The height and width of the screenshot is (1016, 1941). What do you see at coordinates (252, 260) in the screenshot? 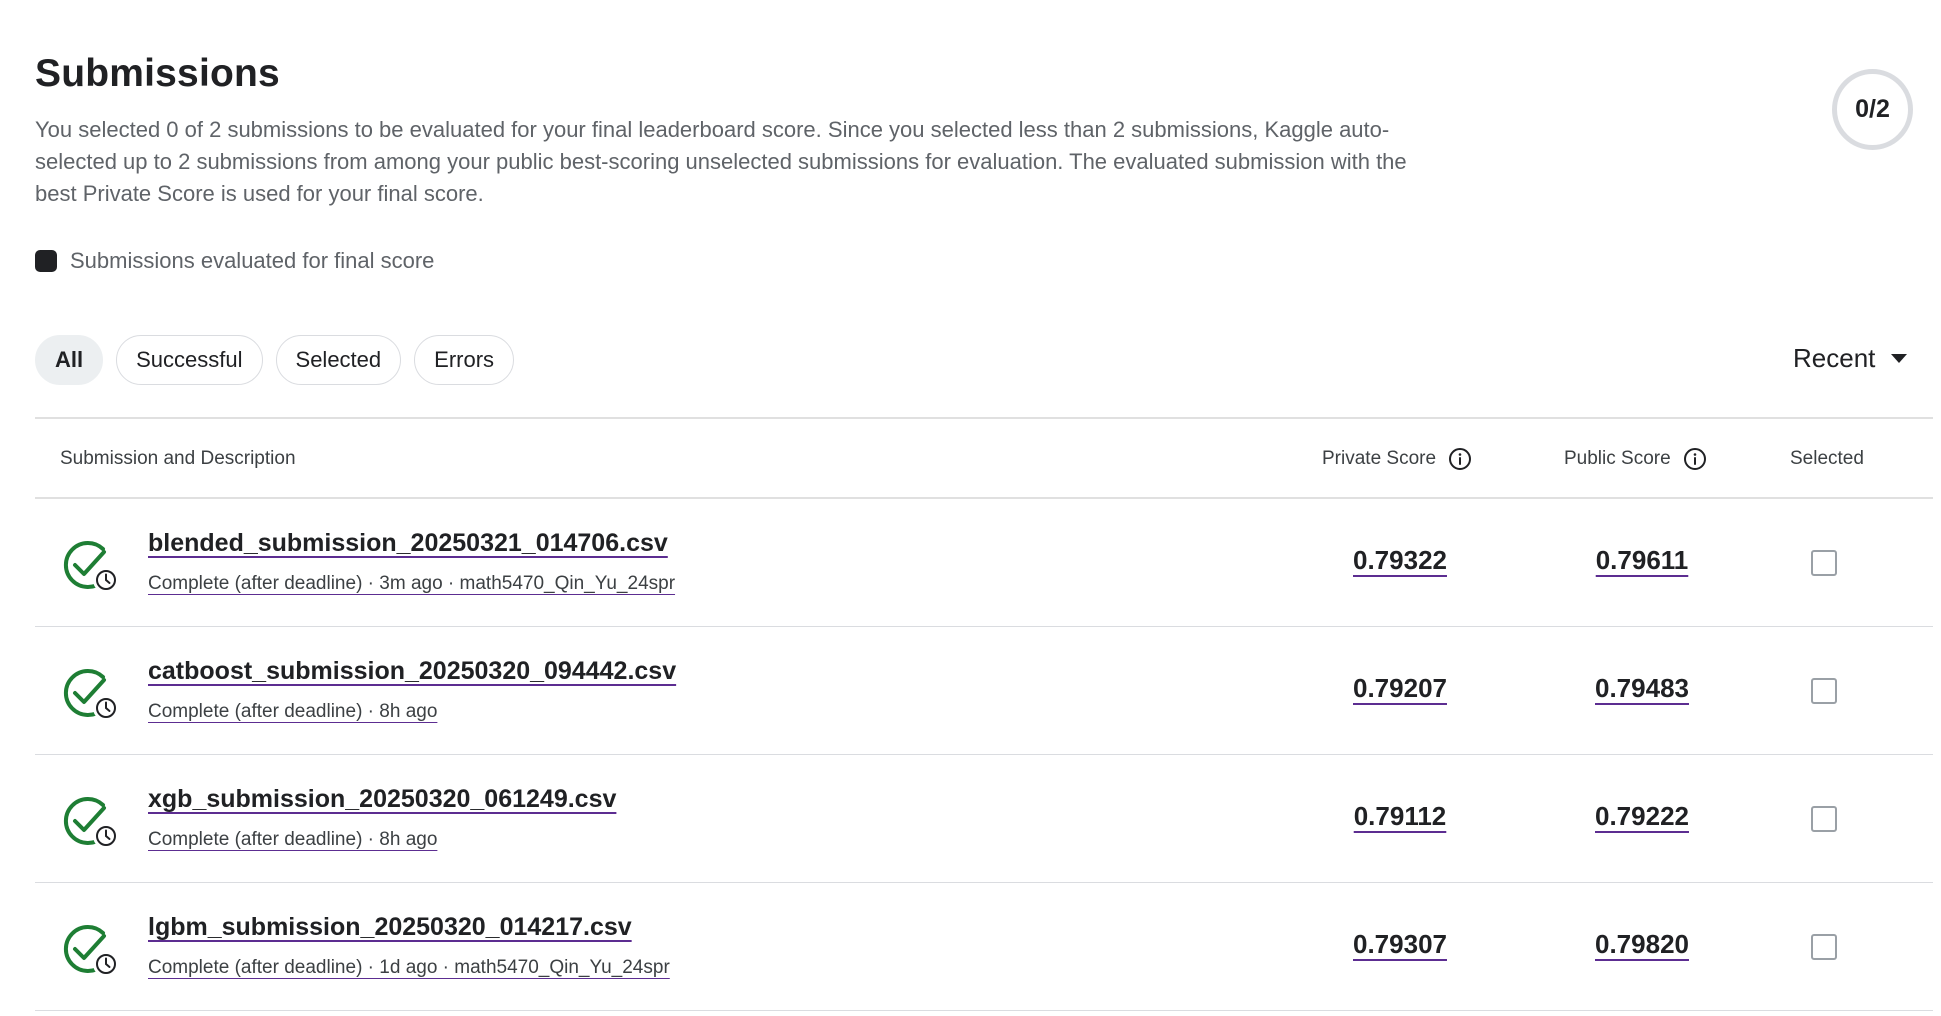
I see `legend-label: Submissions evaluated for final score` at bounding box center [252, 260].